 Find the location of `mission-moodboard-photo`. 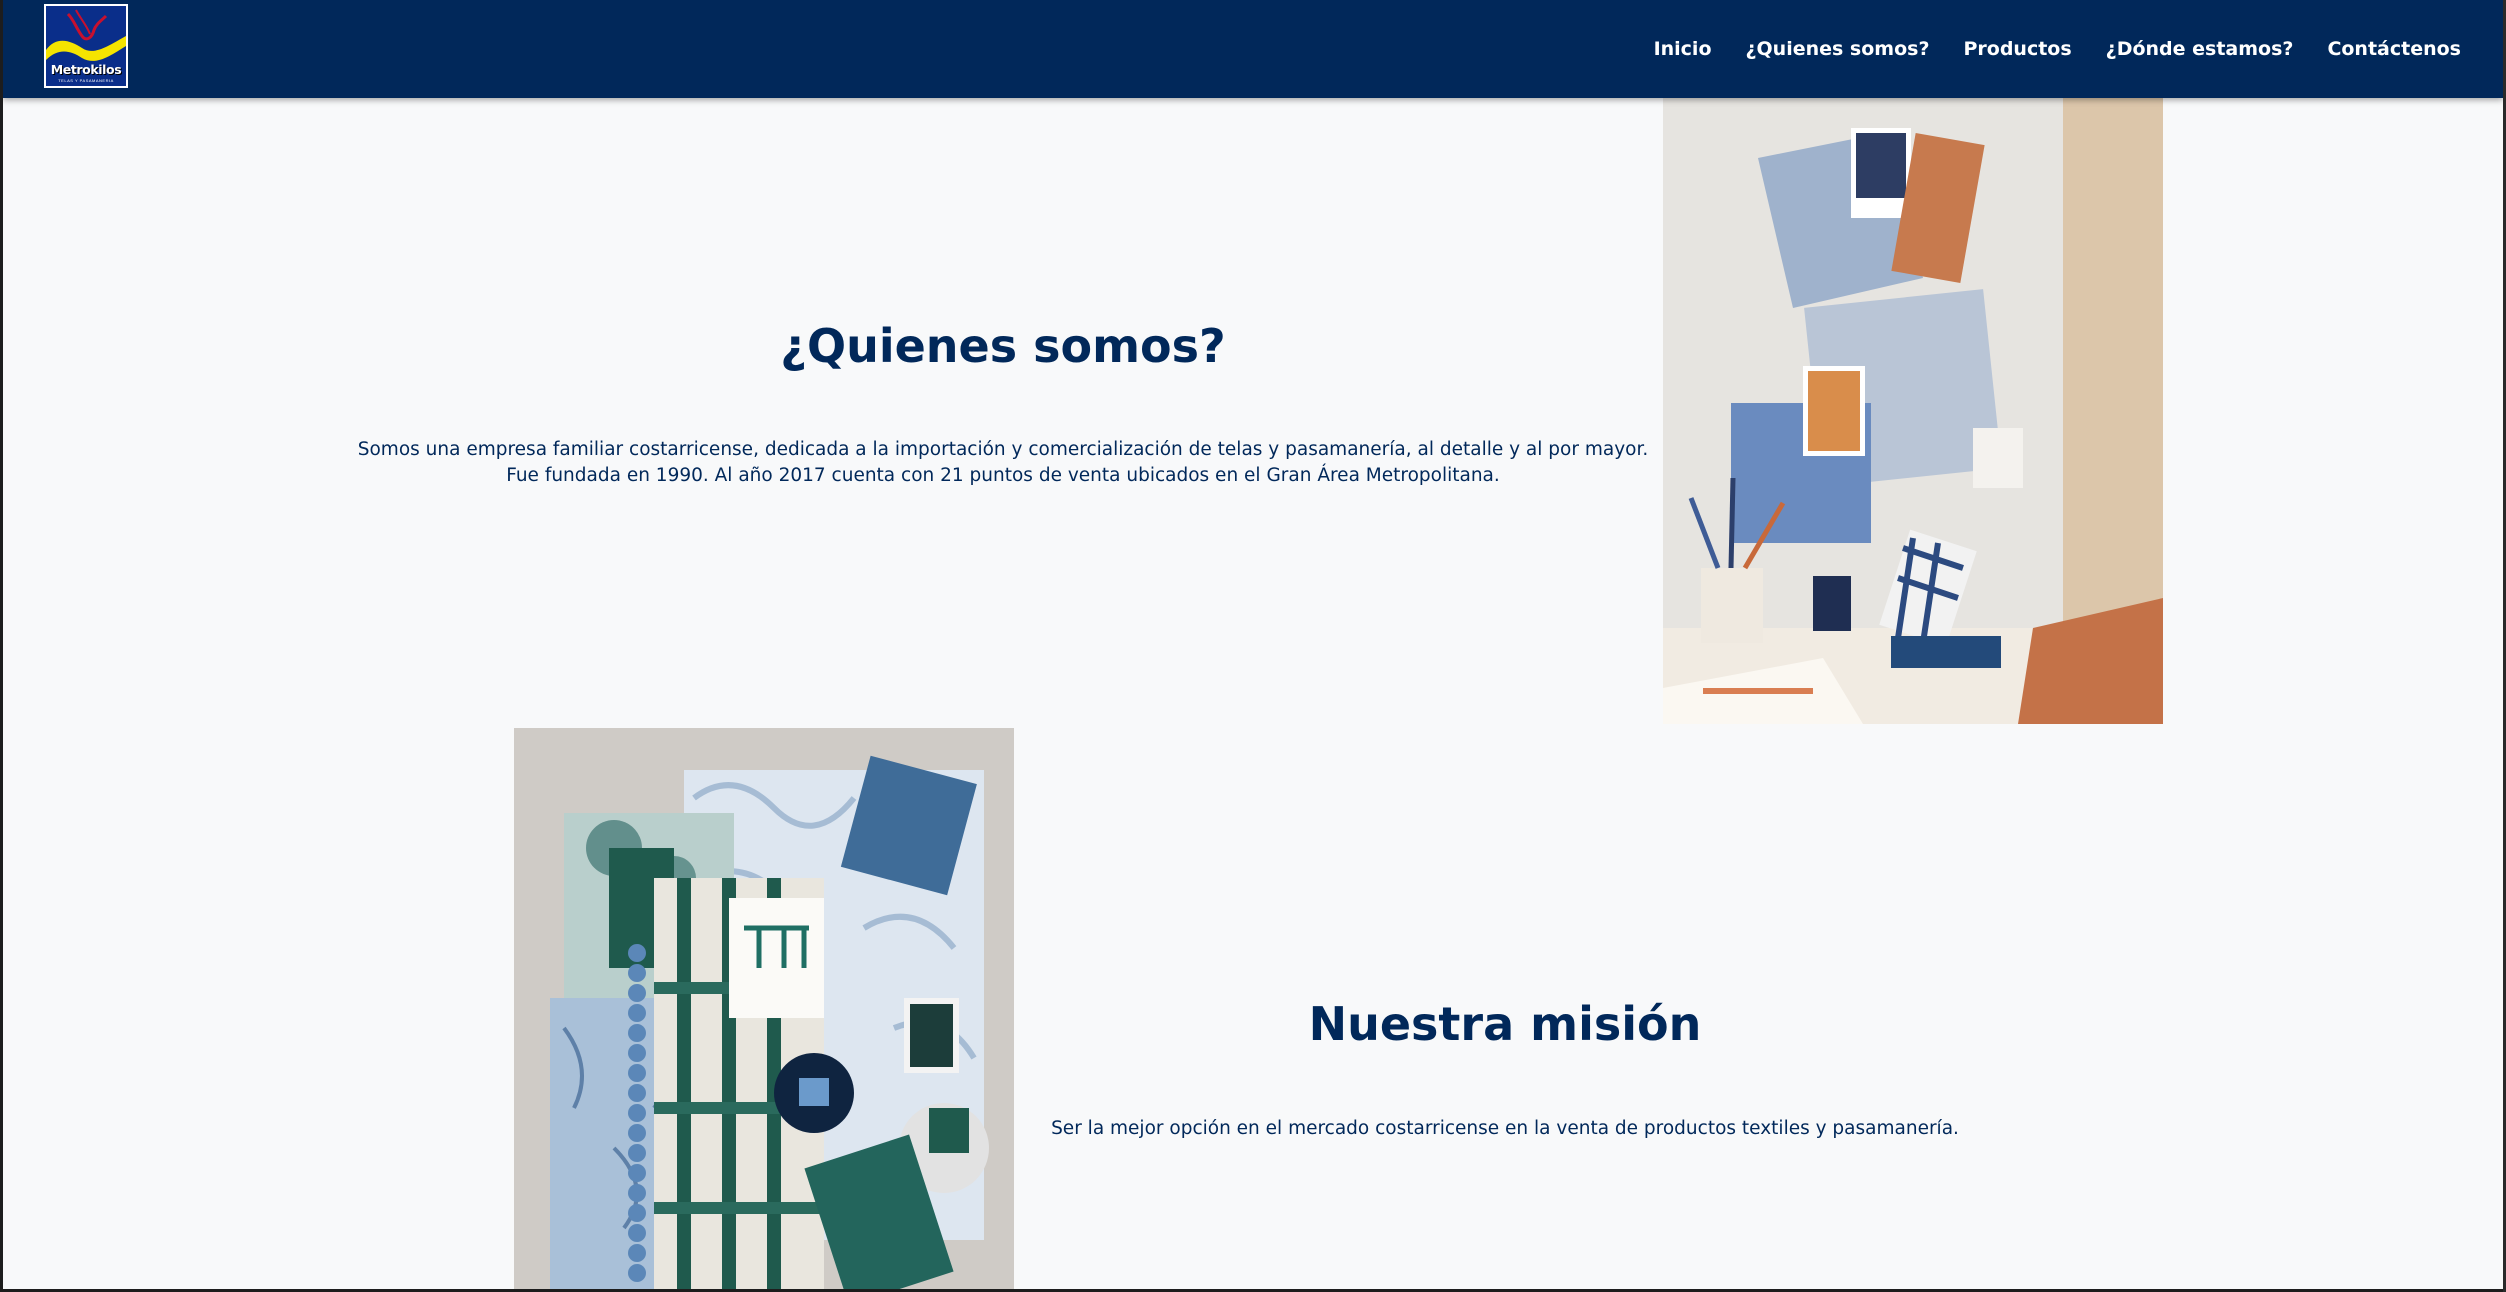

mission-moodboard-photo is located at coordinates (764, 1008).